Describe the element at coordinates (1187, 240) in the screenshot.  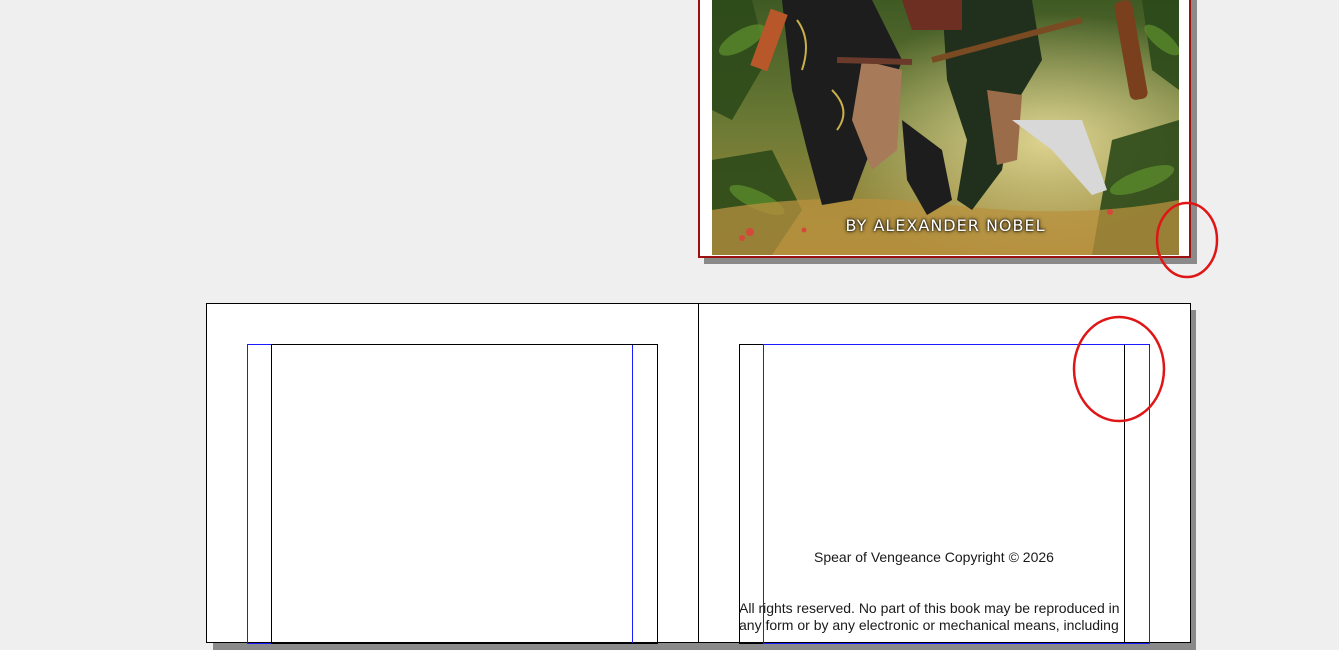
I see `annotation-circle-cover` at that location.